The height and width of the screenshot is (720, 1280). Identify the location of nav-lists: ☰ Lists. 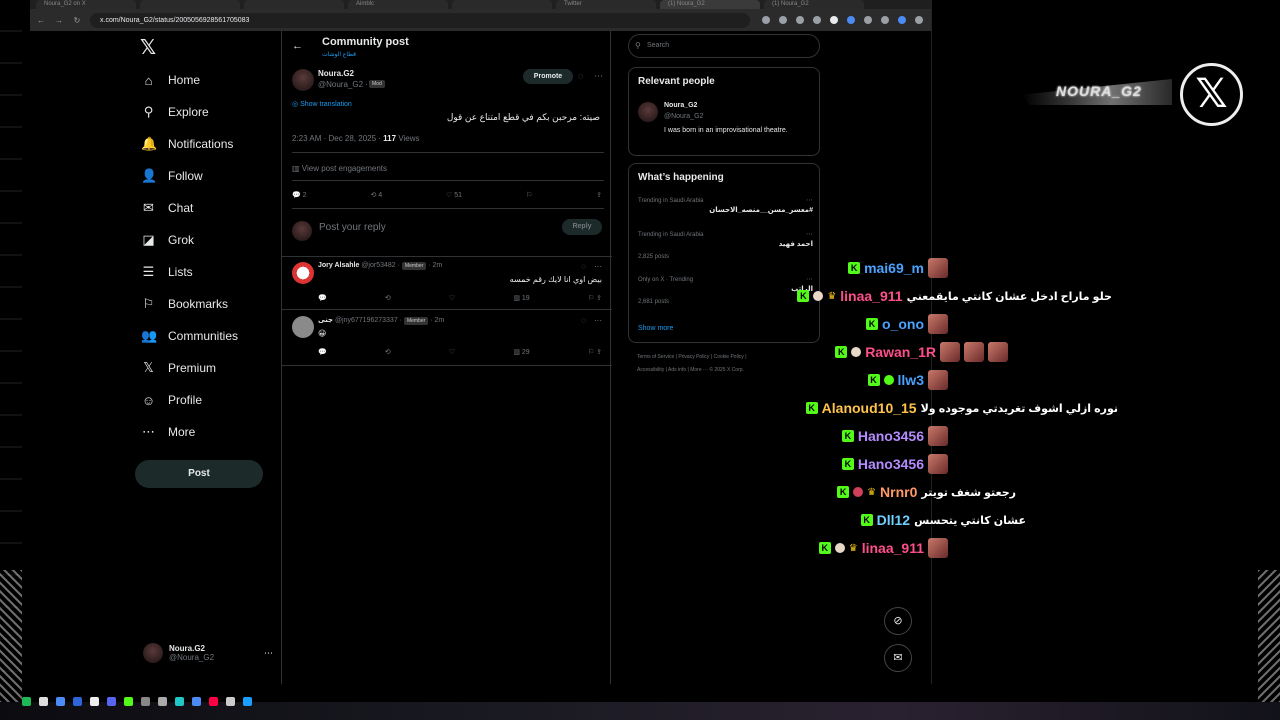
(167, 272).